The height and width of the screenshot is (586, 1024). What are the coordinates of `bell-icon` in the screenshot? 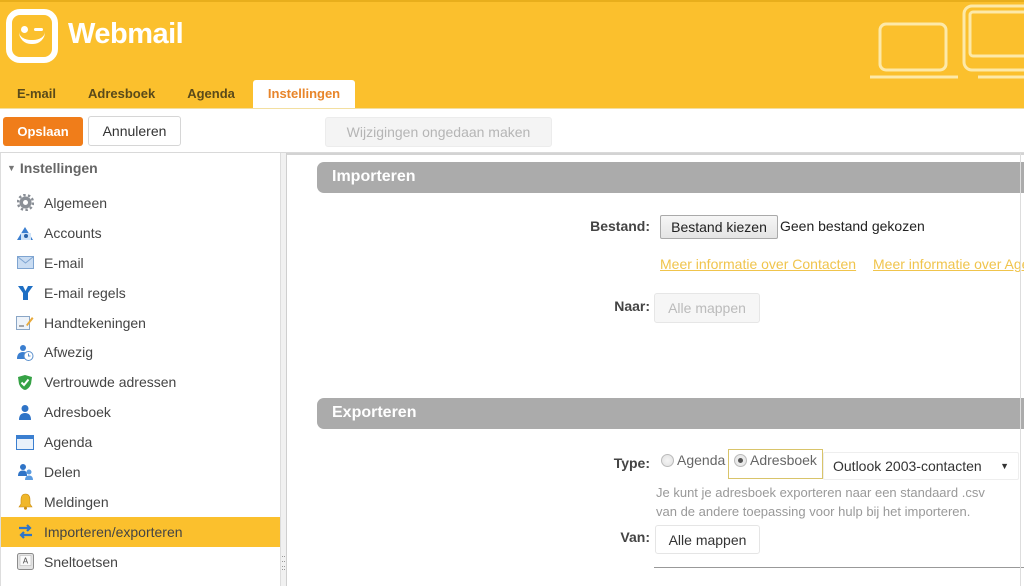 It's located at (25, 502).